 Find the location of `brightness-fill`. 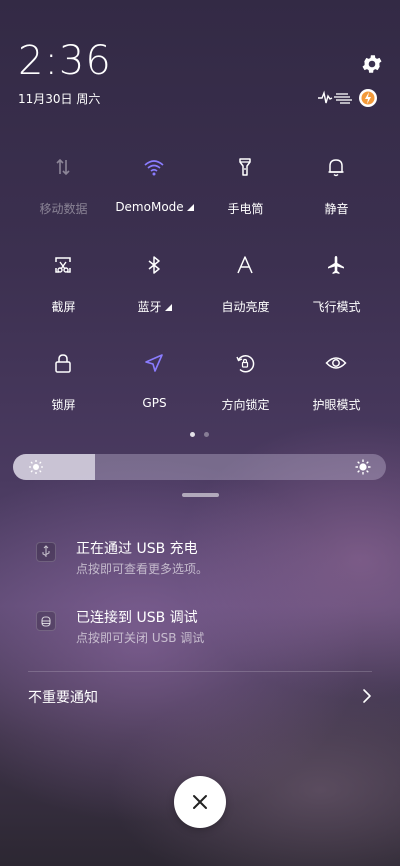

brightness-fill is located at coordinates (54, 467).